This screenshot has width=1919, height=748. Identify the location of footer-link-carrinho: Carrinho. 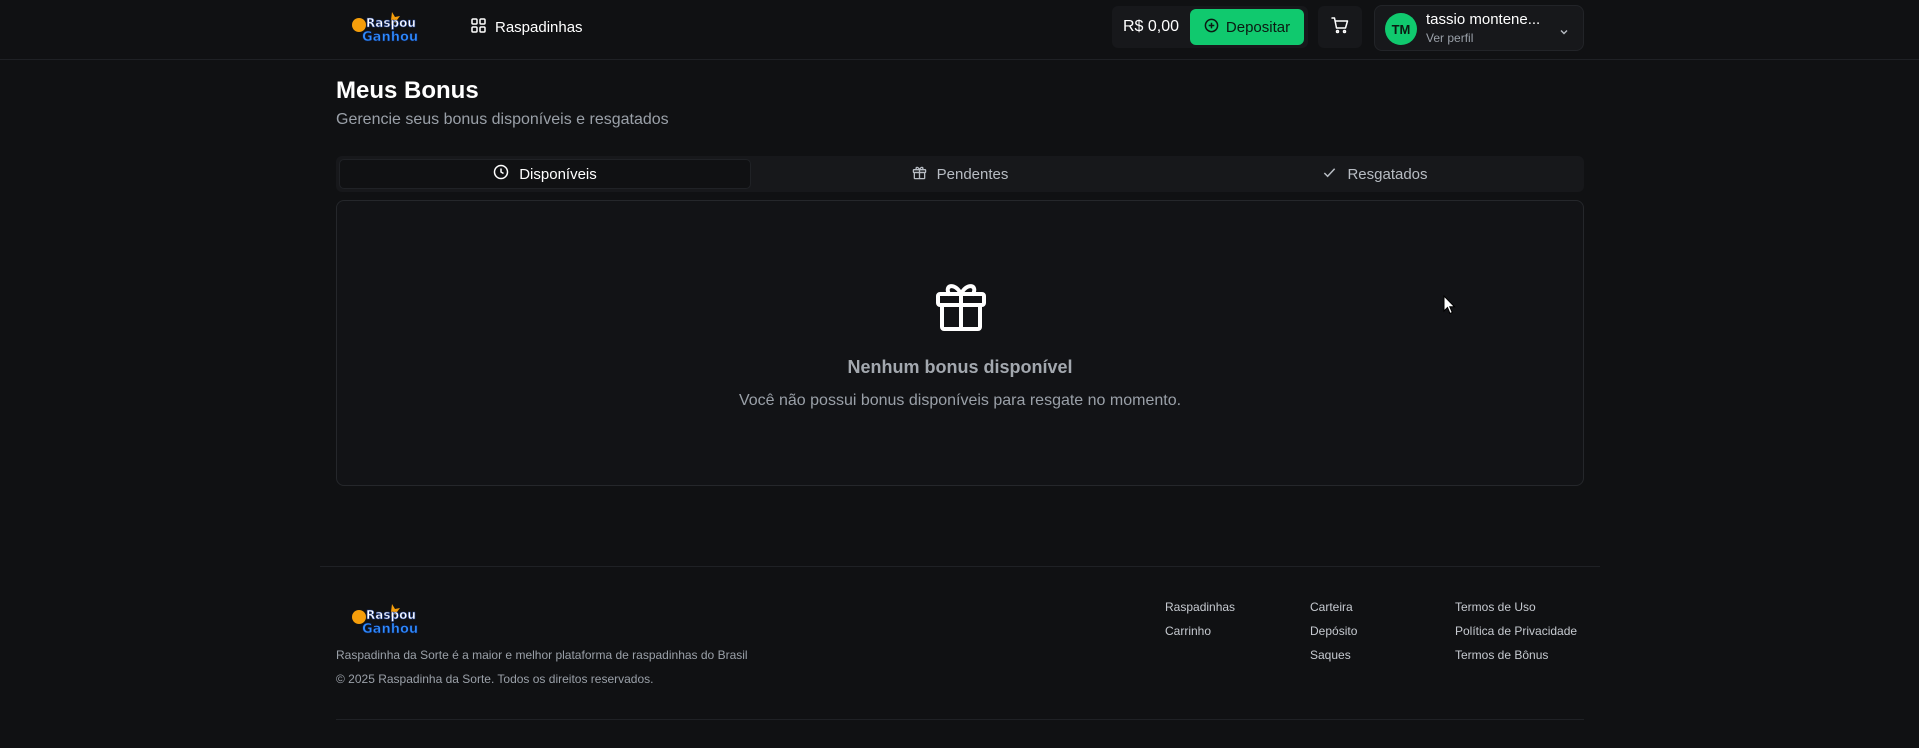
(1188, 631).